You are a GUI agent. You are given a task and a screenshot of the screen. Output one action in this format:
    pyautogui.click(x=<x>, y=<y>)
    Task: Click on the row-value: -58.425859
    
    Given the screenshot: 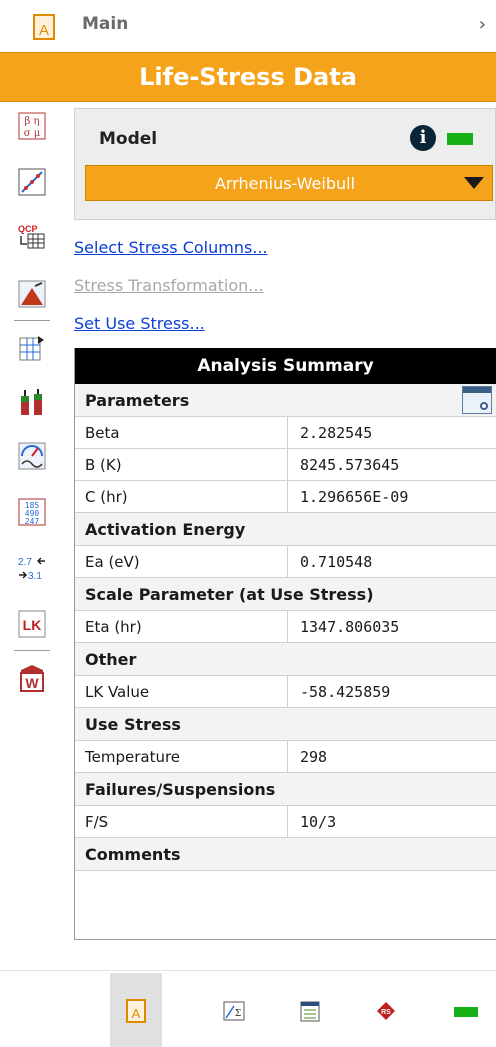 What is the action you would take?
    pyautogui.click(x=345, y=691)
    